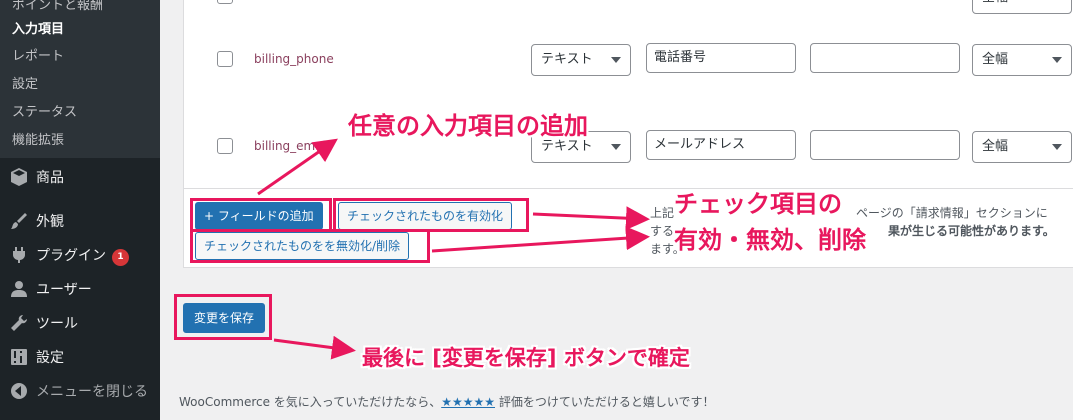 The height and width of the screenshot is (420, 1073). What do you see at coordinates (223, 317) in the screenshot?
I see `highlight-save` at bounding box center [223, 317].